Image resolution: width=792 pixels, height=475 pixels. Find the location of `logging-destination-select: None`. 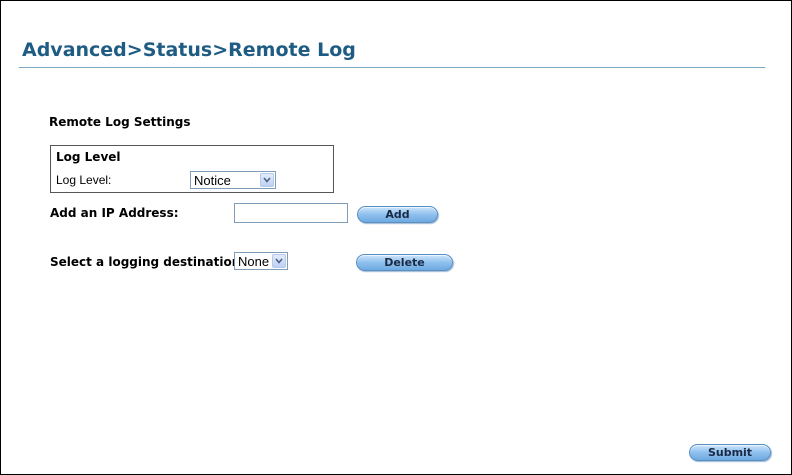

logging-destination-select: None is located at coordinates (261, 261).